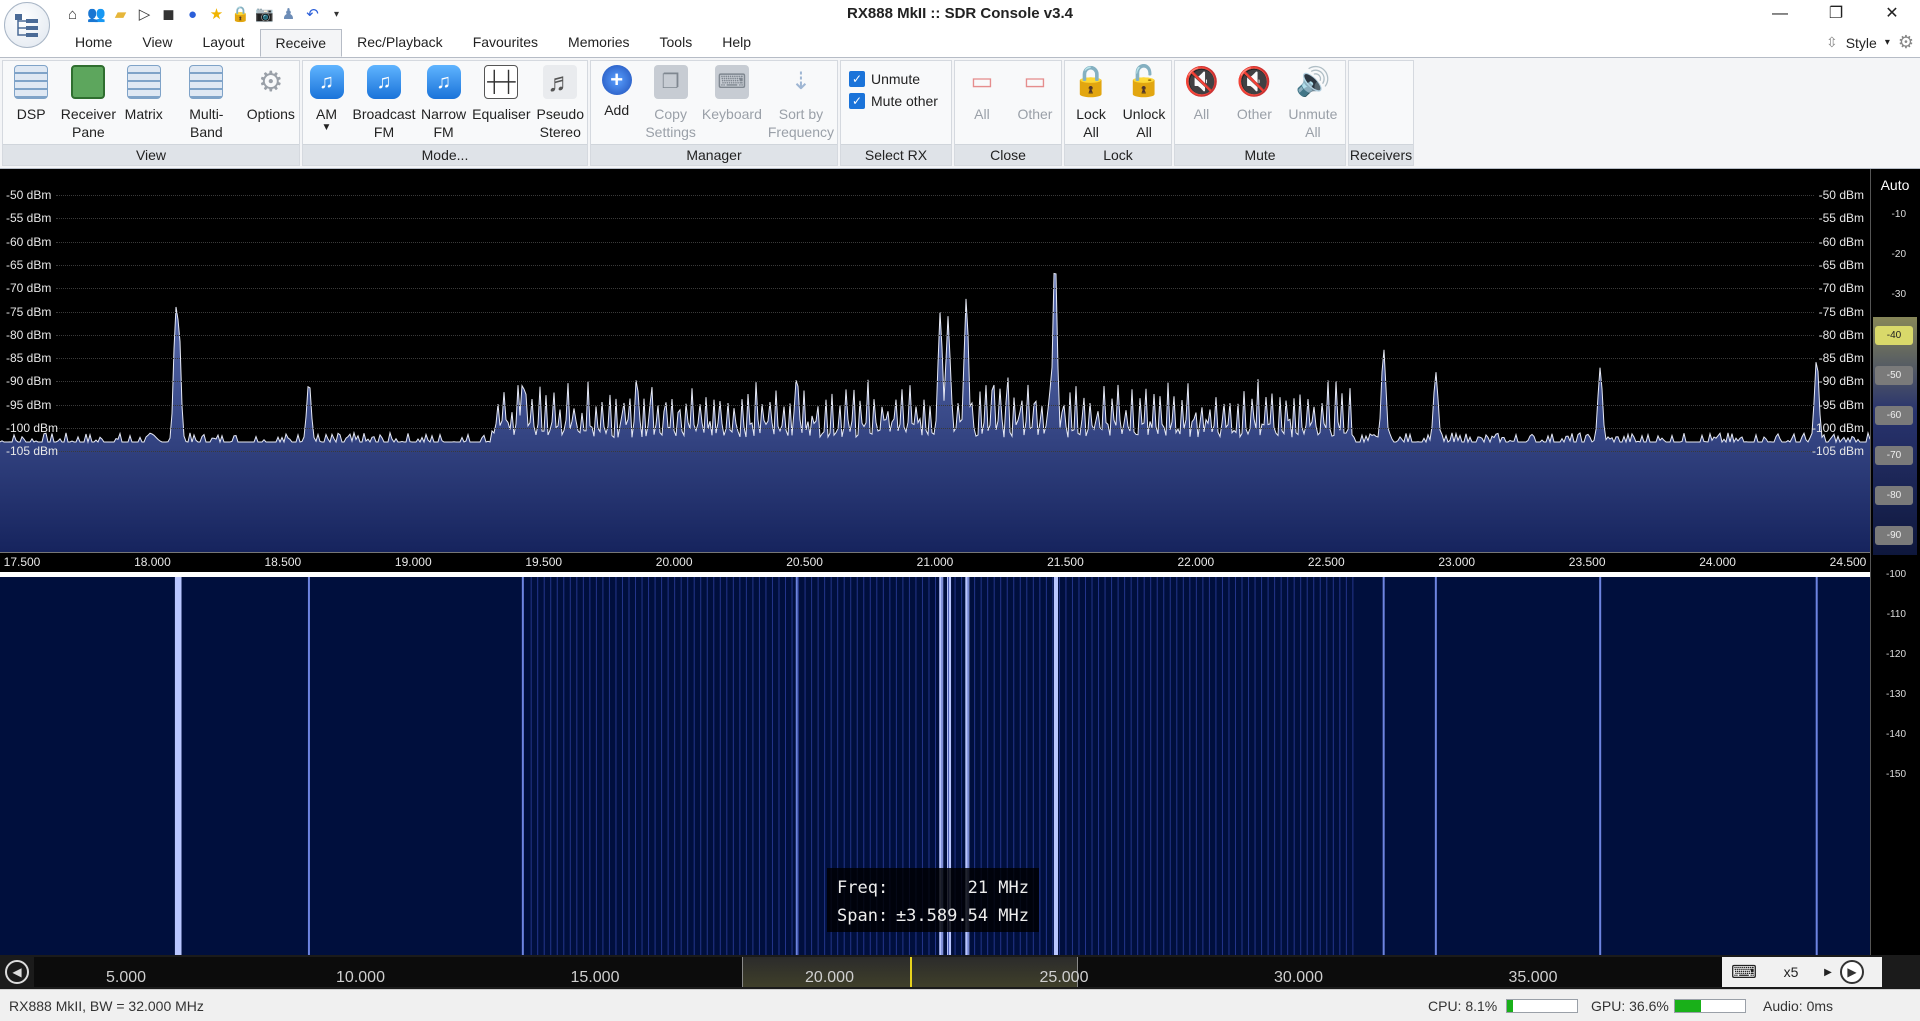  What do you see at coordinates (560, 104) in the screenshot?
I see `pseudo-stereo-button: ♬ Pseudo Stereo` at bounding box center [560, 104].